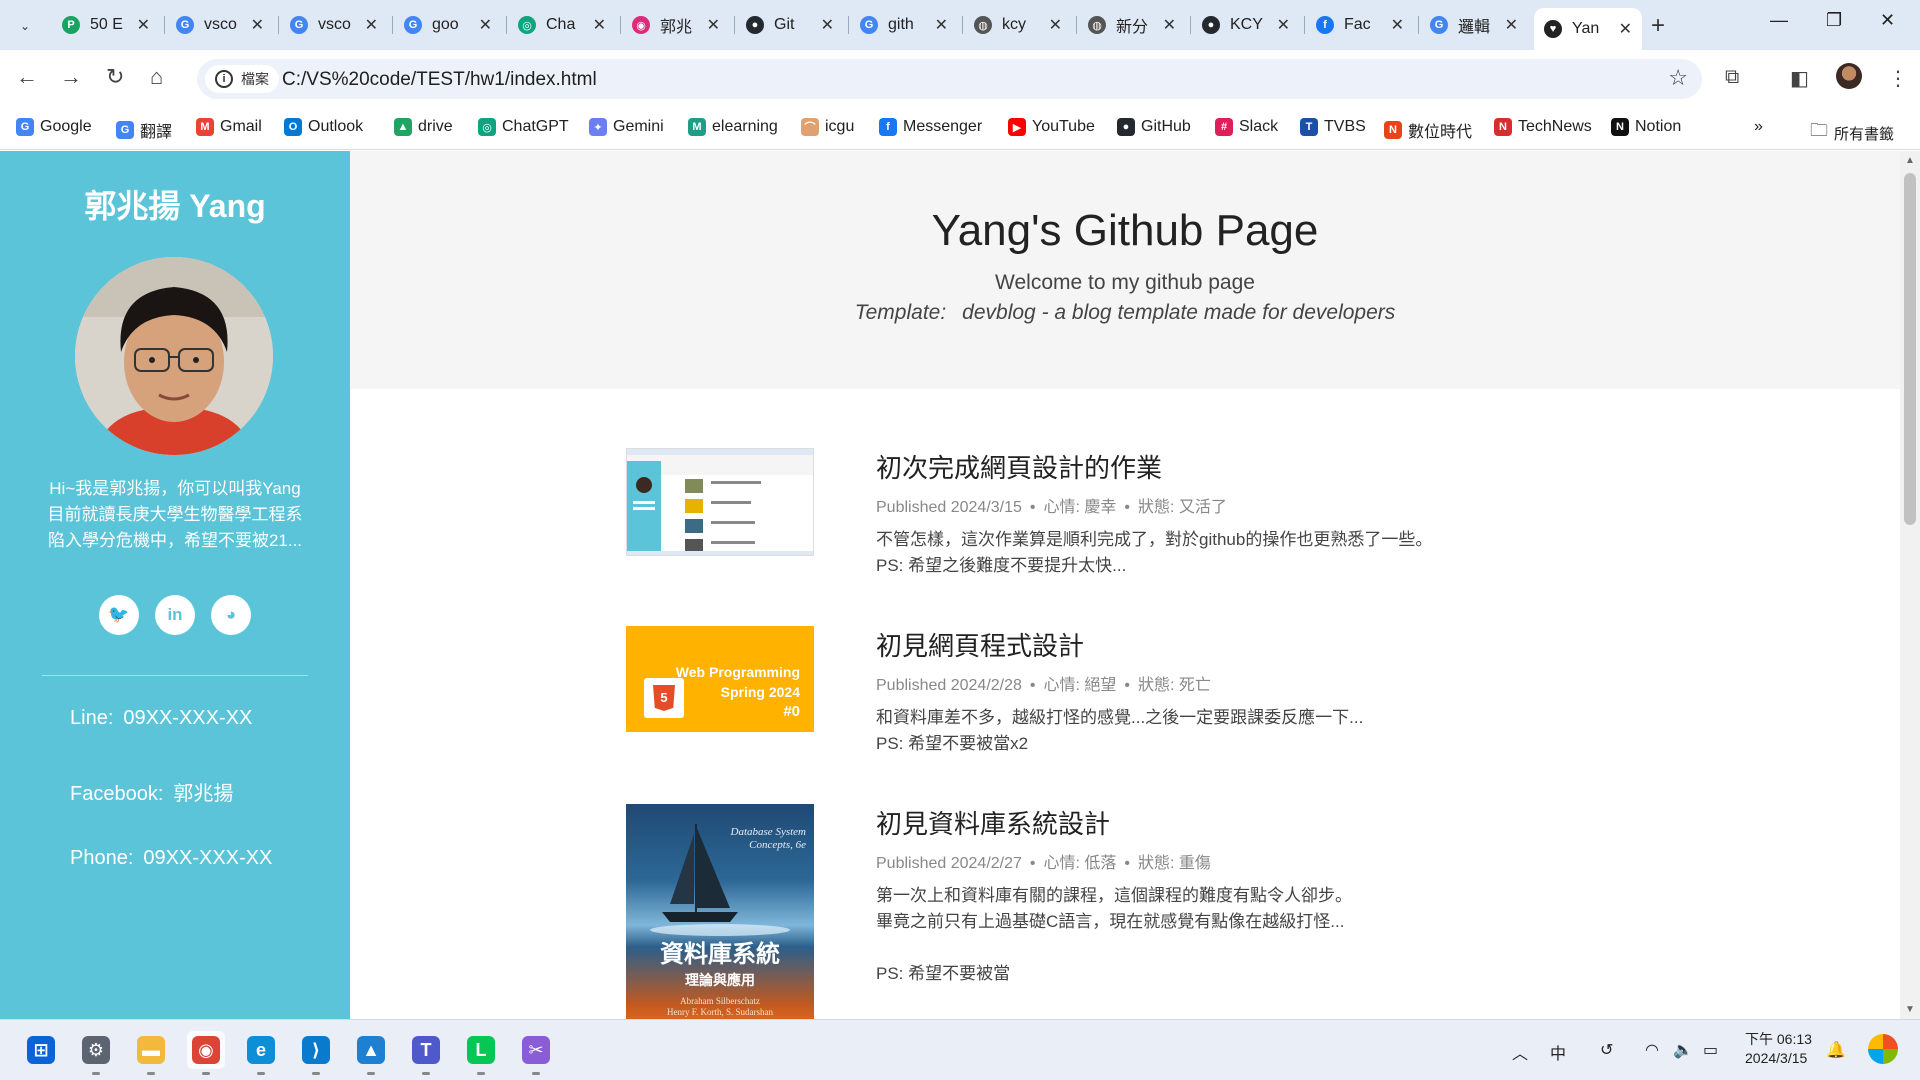  What do you see at coordinates (71, 77) in the screenshot?
I see `forward-arrow-icon: →` at bounding box center [71, 77].